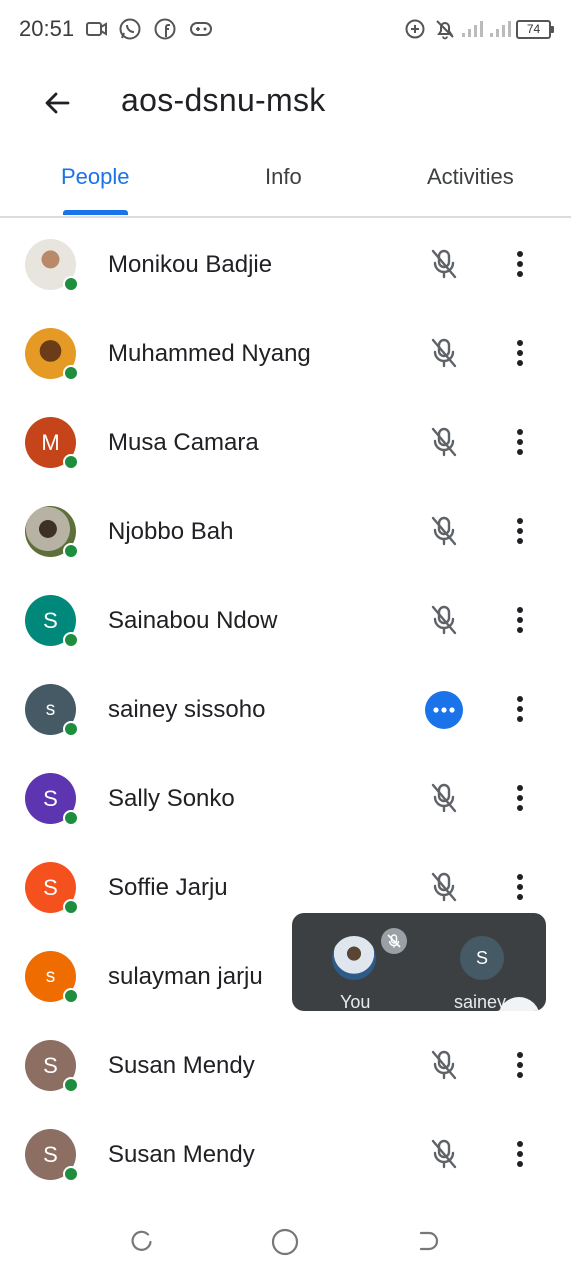  What do you see at coordinates (419, 962) in the screenshot?
I see `self-view-overlay: You S sainey +49` at bounding box center [419, 962].